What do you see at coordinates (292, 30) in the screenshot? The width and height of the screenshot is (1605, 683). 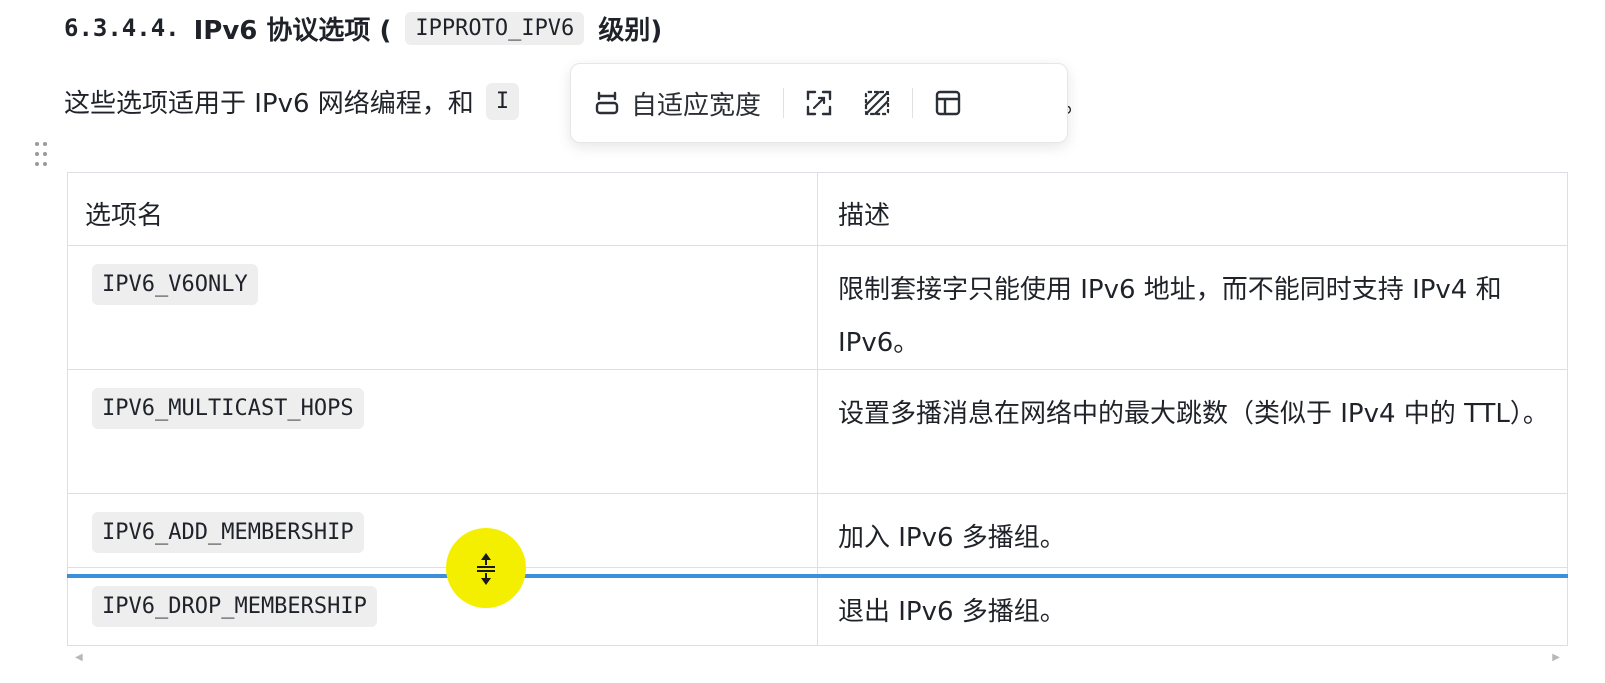 I see `section-title-prefix: IPv6 协议选项 (` at bounding box center [292, 30].